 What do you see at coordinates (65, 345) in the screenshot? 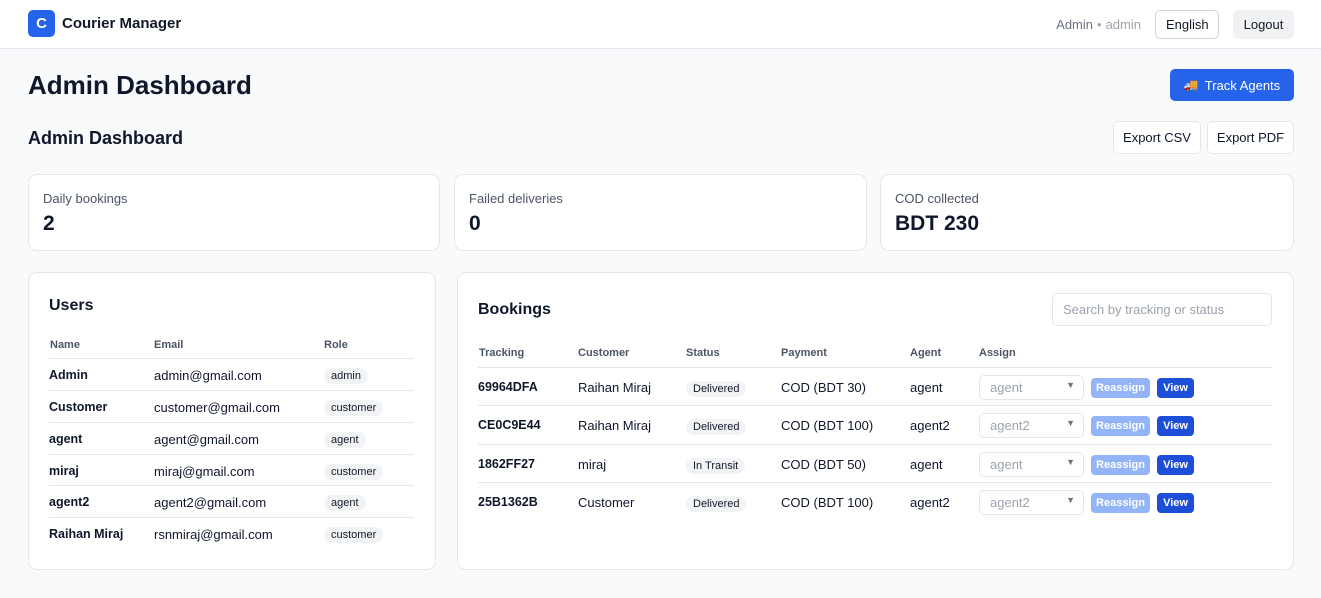
I see `users-column-header: Name` at bounding box center [65, 345].